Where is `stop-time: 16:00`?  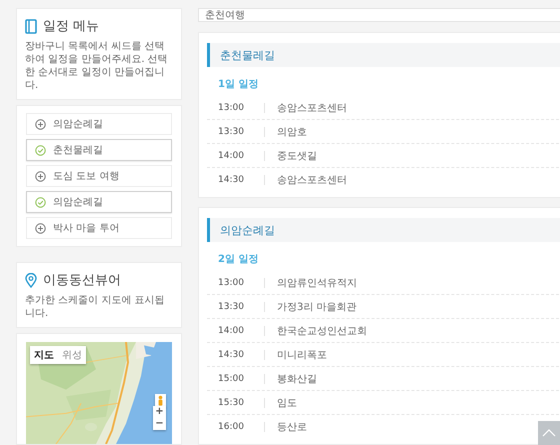 stop-time: 16:00 is located at coordinates (241, 427).